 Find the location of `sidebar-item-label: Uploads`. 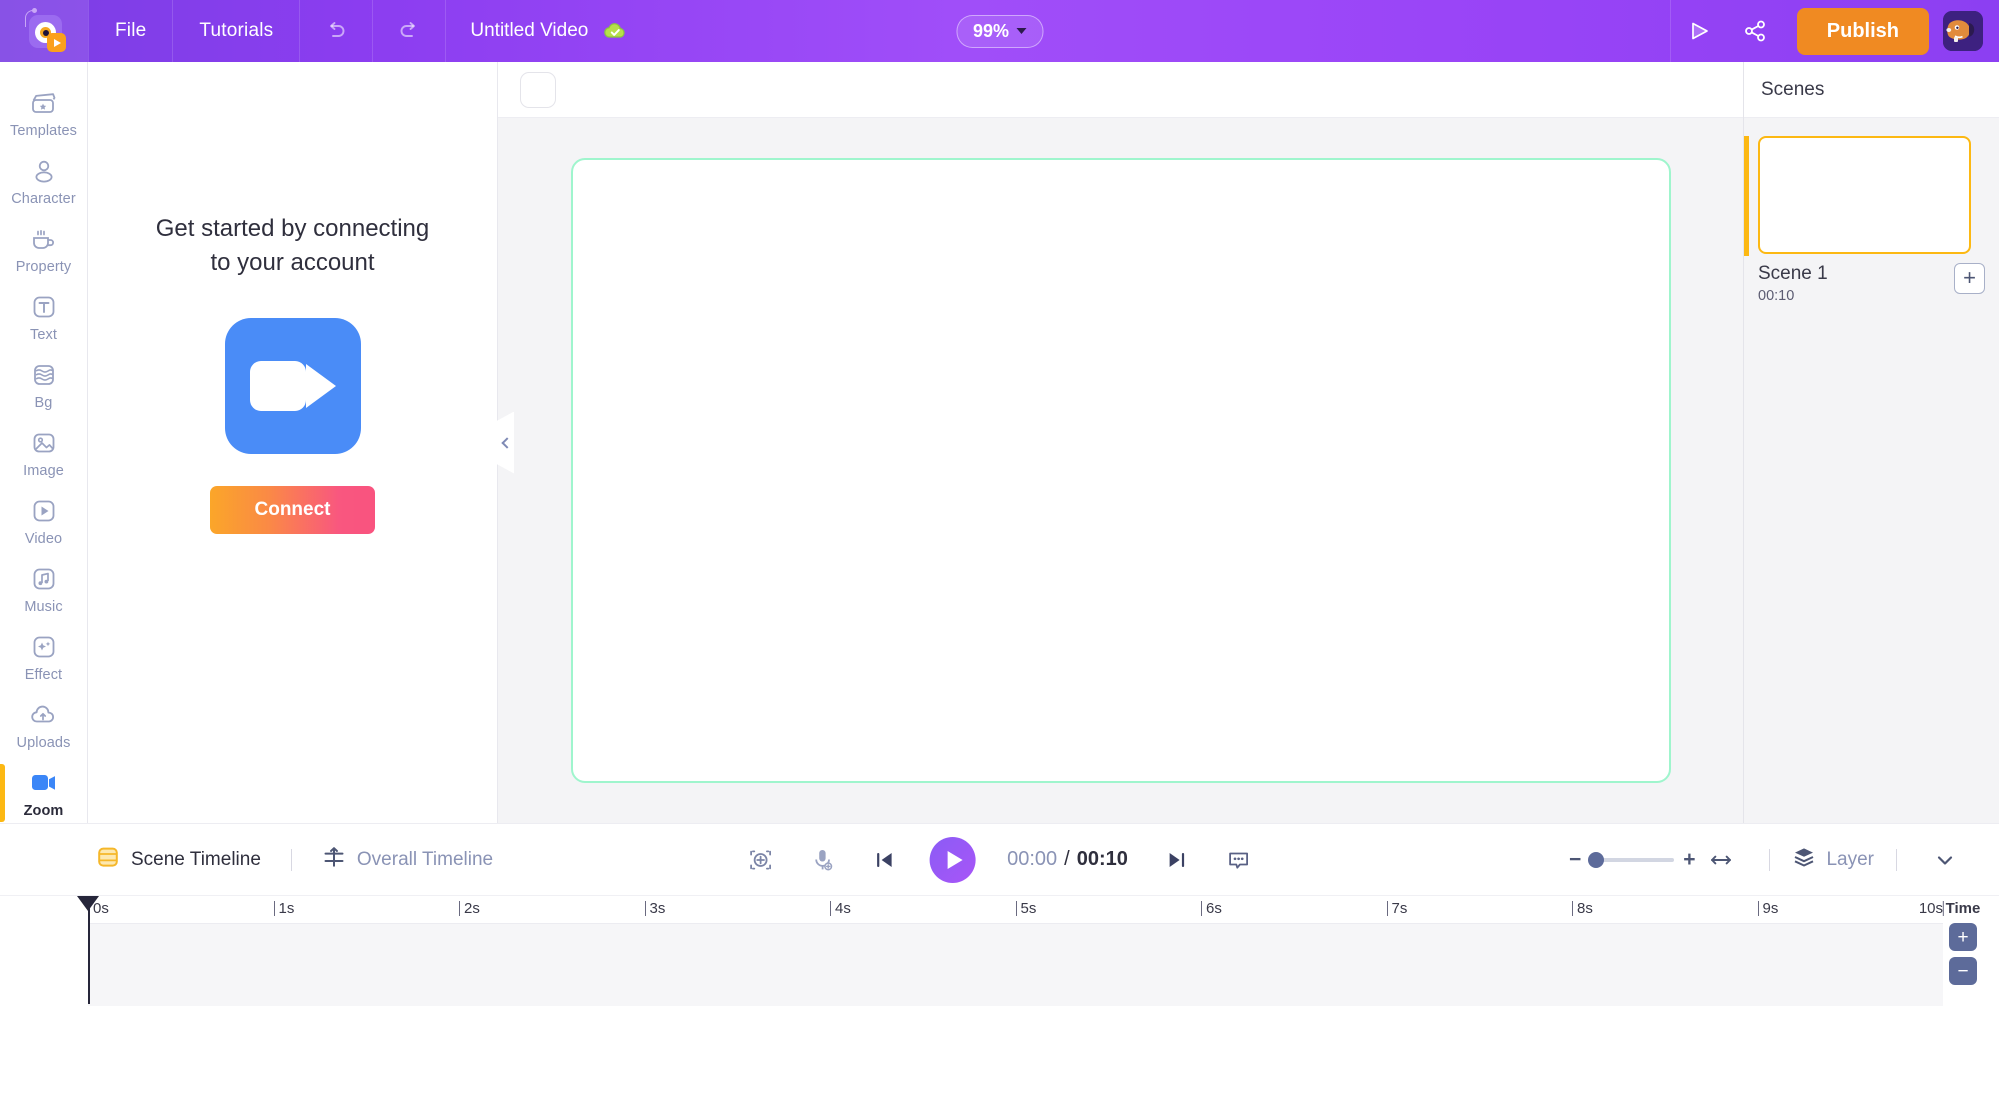

sidebar-item-label: Uploads is located at coordinates (43, 743).